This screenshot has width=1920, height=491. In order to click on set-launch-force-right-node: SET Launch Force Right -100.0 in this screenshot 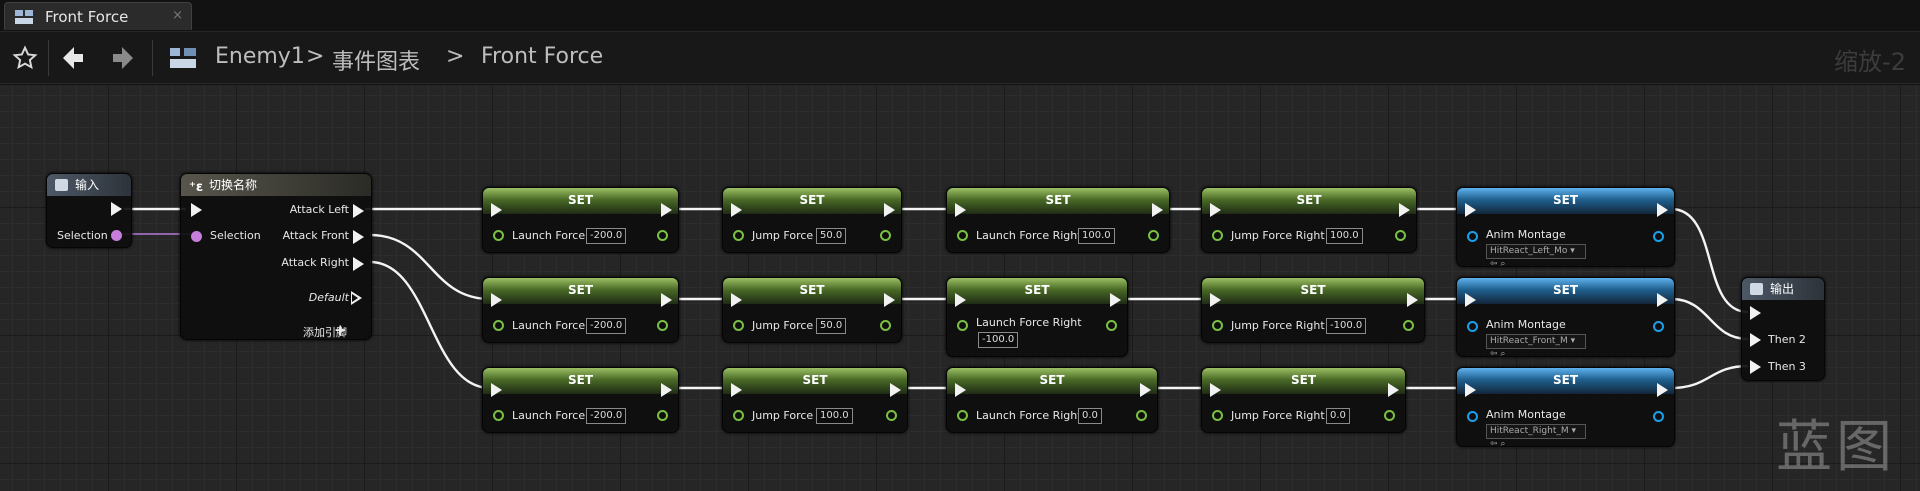, I will do `click(1037, 317)`.